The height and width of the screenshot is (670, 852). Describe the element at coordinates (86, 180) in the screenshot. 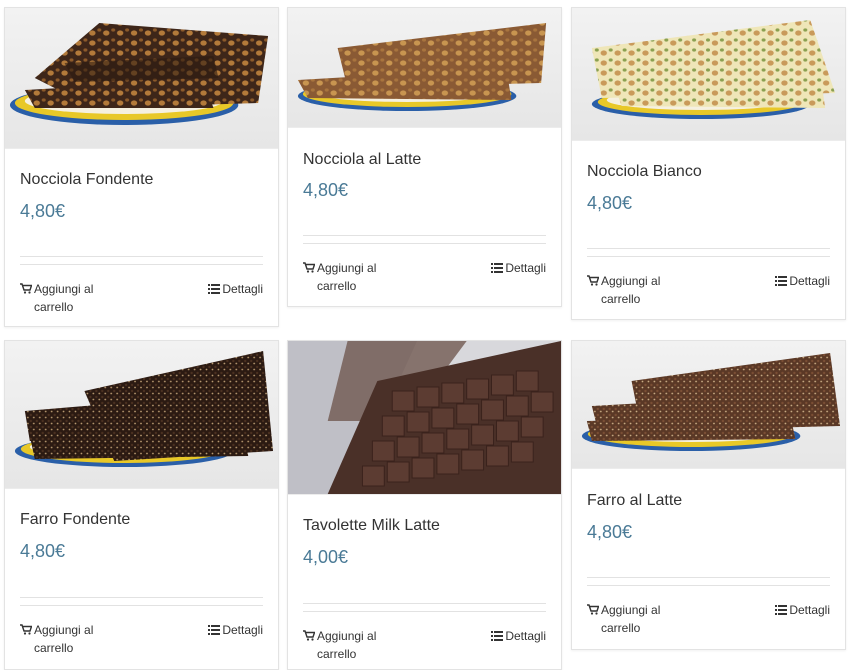

I see `product-title: Nocciola Fondente` at that location.